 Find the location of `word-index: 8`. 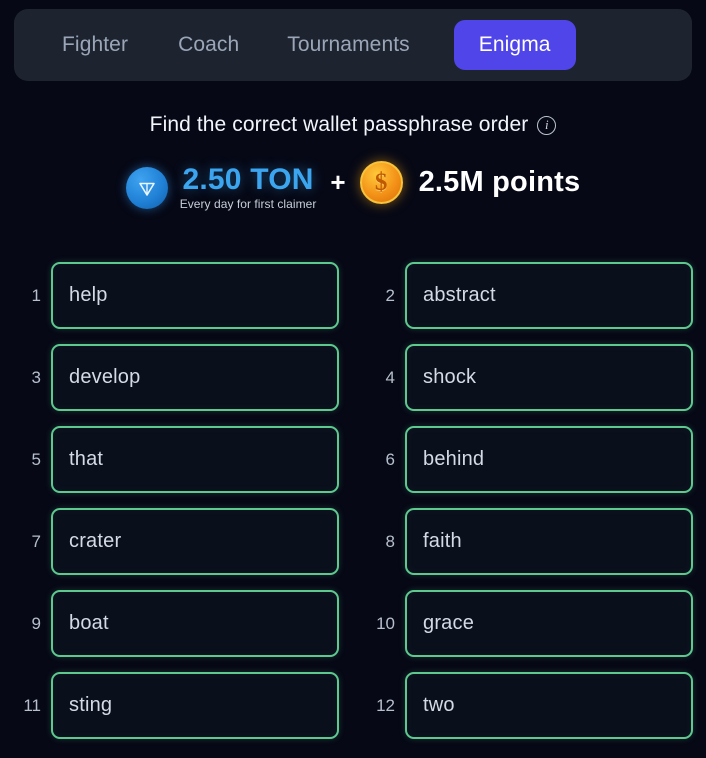

word-index: 8 is located at coordinates (390, 541).